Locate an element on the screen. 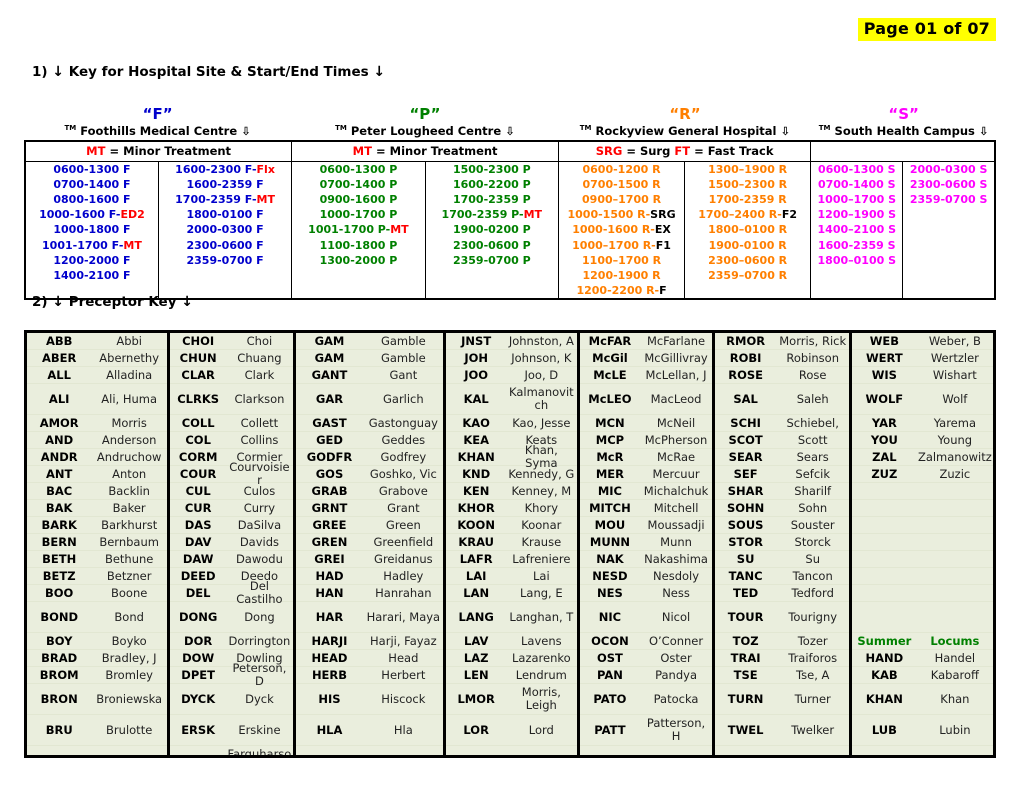 This screenshot has width=1020, height=788. shift-time: 1600-2359 S is located at coordinates (856, 245).